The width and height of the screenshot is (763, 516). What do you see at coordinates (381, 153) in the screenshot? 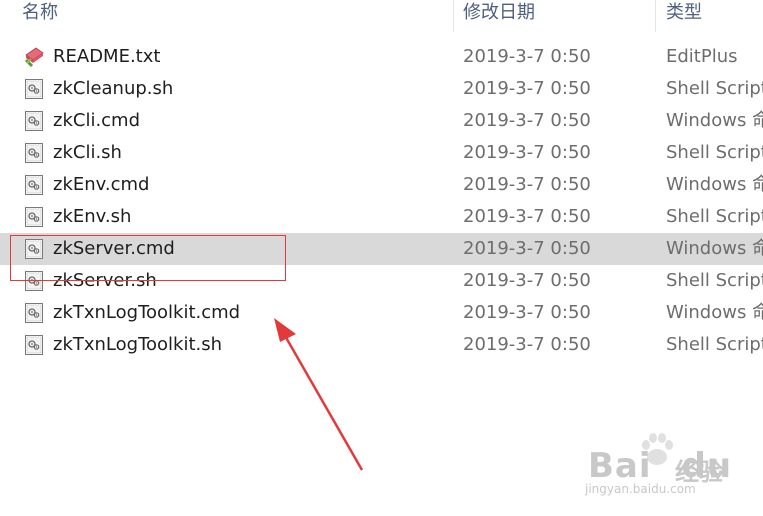
I see `file-row: zkCli.sh 2019-3-7 0:50 Shell Script` at bounding box center [381, 153].